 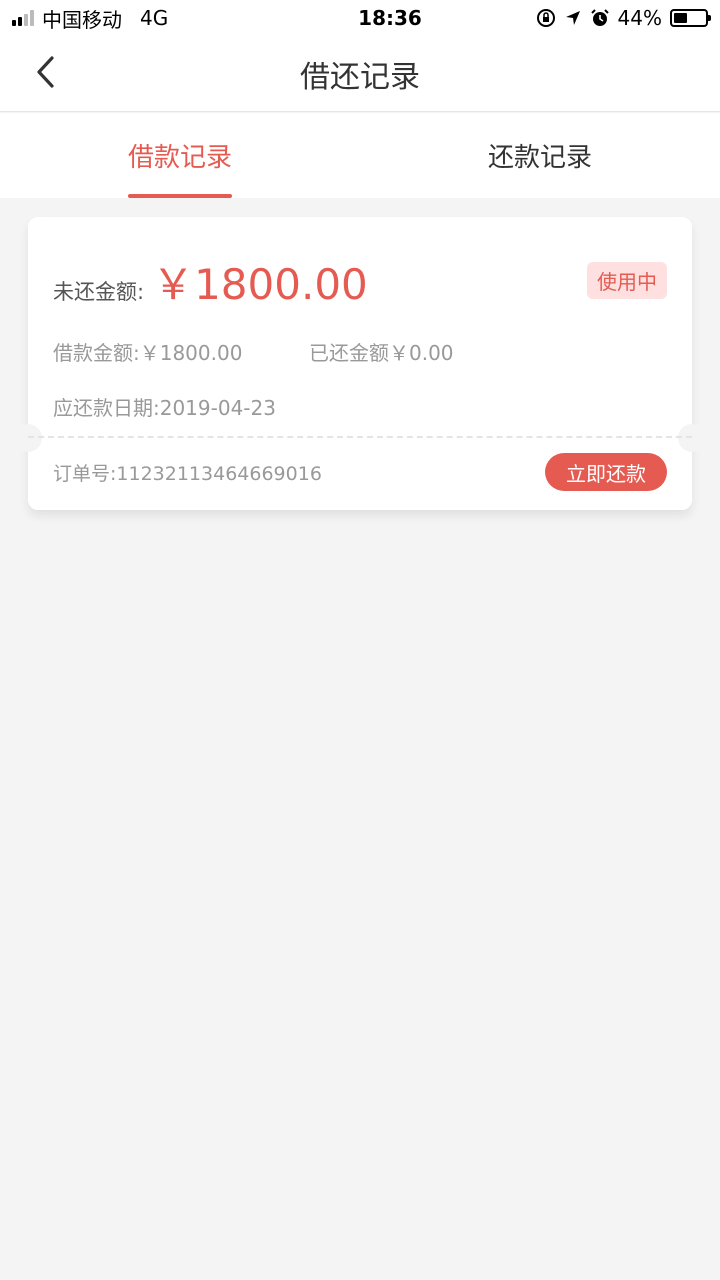 What do you see at coordinates (690, 18) in the screenshot?
I see `battery-icon` at bounding box center [690, 18].